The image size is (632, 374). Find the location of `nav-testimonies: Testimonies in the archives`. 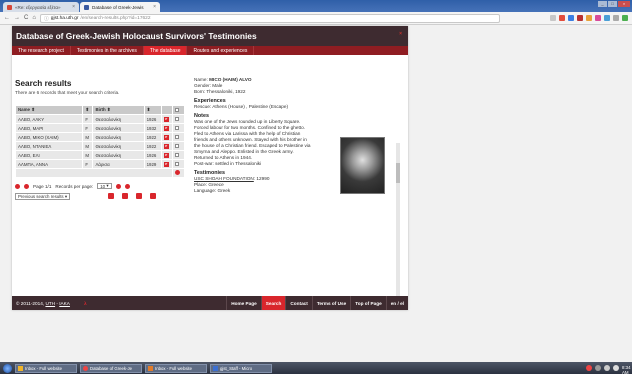

nav-testimonies: Testimonies in the archives is located at coordinates (107, 50).